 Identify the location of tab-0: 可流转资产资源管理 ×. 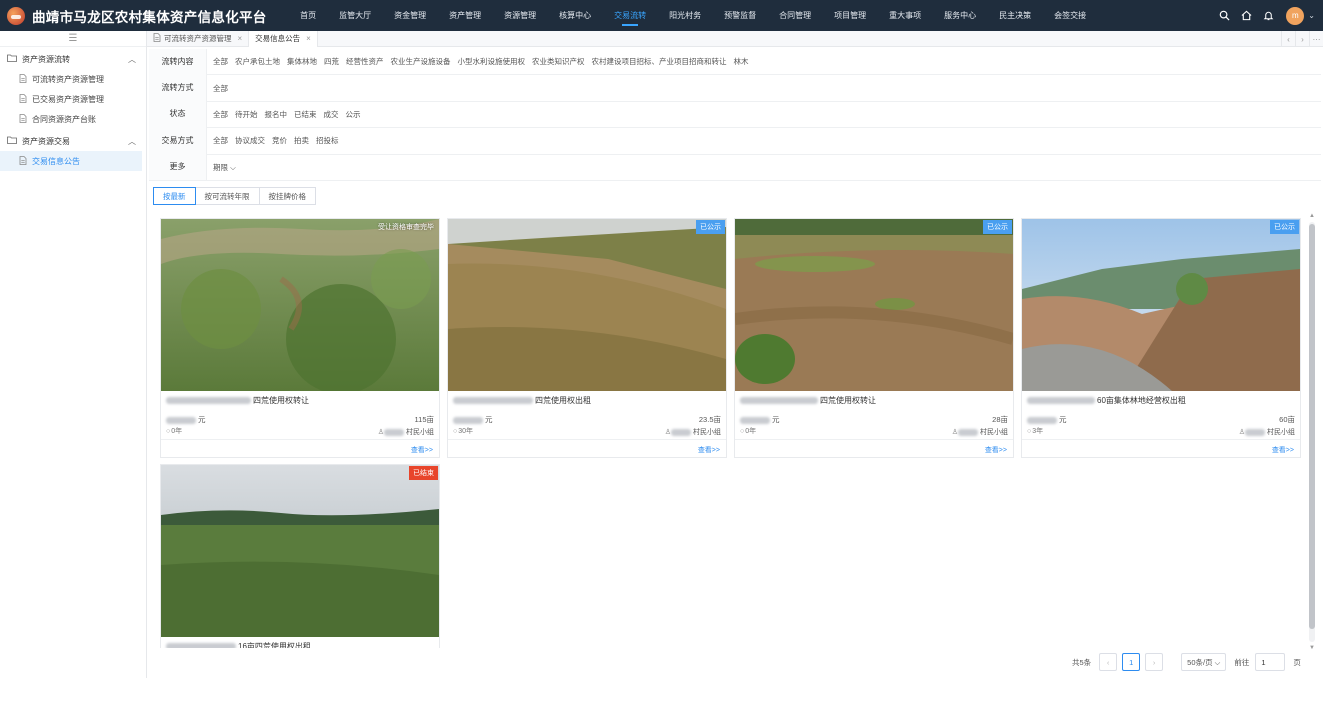
(198, 38).